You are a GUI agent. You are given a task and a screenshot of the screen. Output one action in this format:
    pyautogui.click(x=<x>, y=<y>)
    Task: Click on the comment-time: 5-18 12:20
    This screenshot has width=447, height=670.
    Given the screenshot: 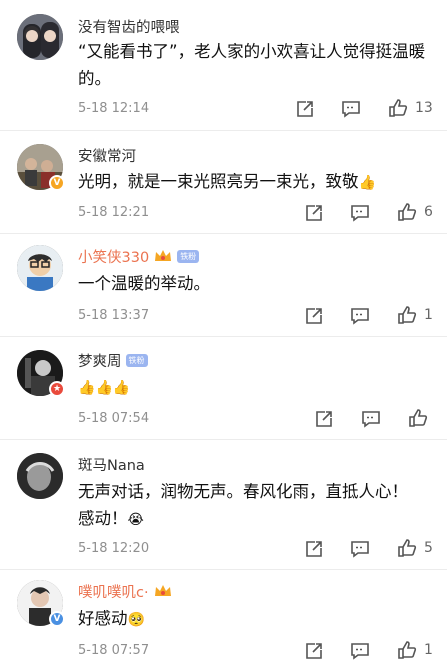 What is the action you would take?
    pyautogui.click(x=114, y=548)
    